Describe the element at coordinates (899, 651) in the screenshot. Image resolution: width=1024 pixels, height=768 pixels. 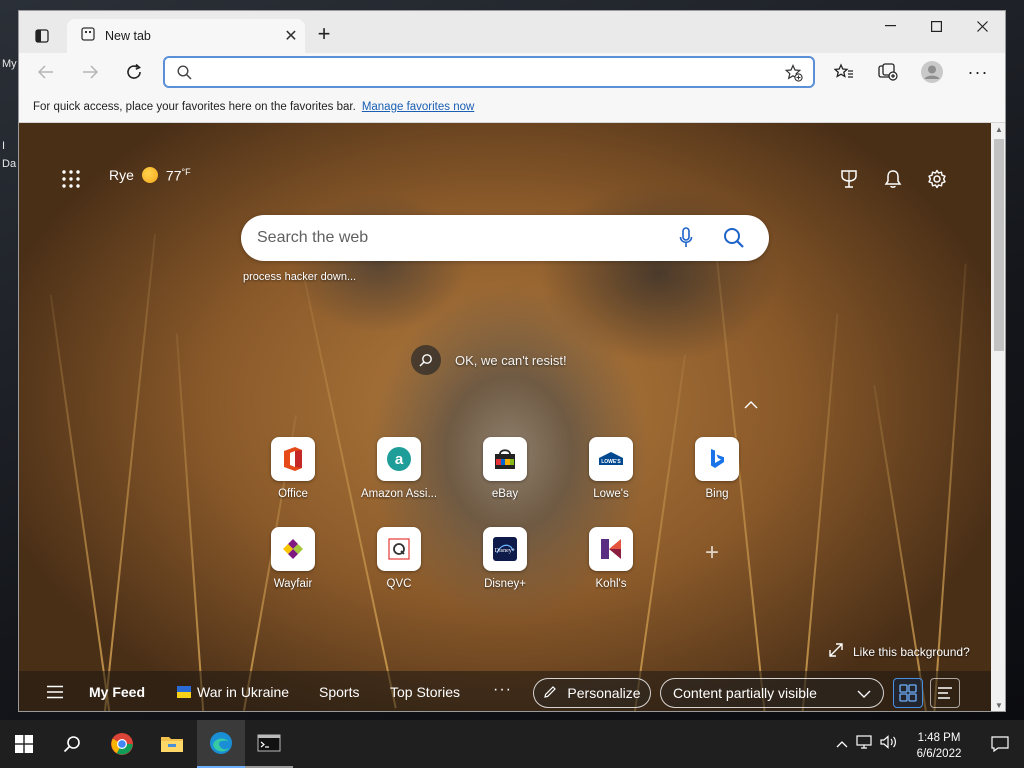
I see `like-background-button: Like this background?` at that location.